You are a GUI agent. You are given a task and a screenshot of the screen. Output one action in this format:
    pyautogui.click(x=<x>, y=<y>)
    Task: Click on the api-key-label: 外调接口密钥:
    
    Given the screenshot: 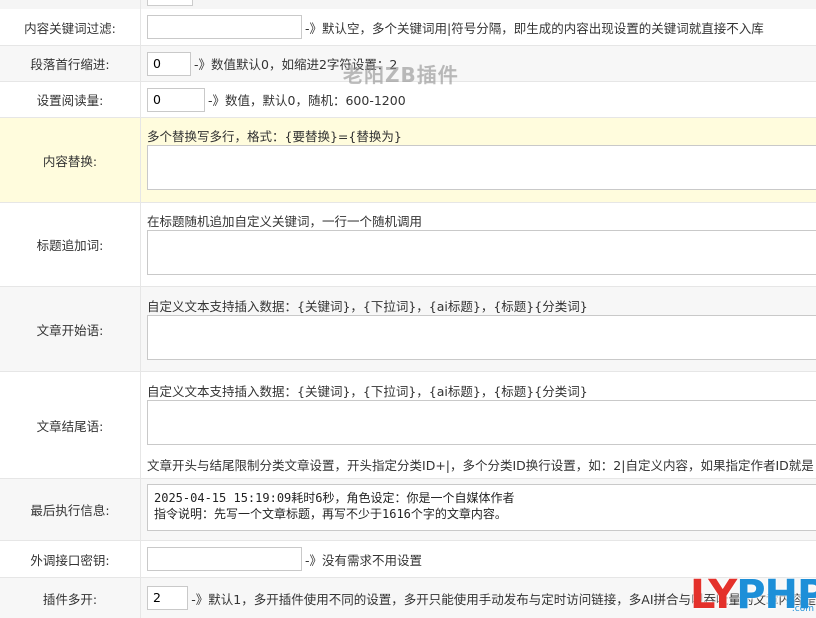 What is the action you would take?
    pyautogui.click(x=70, y=559)
    